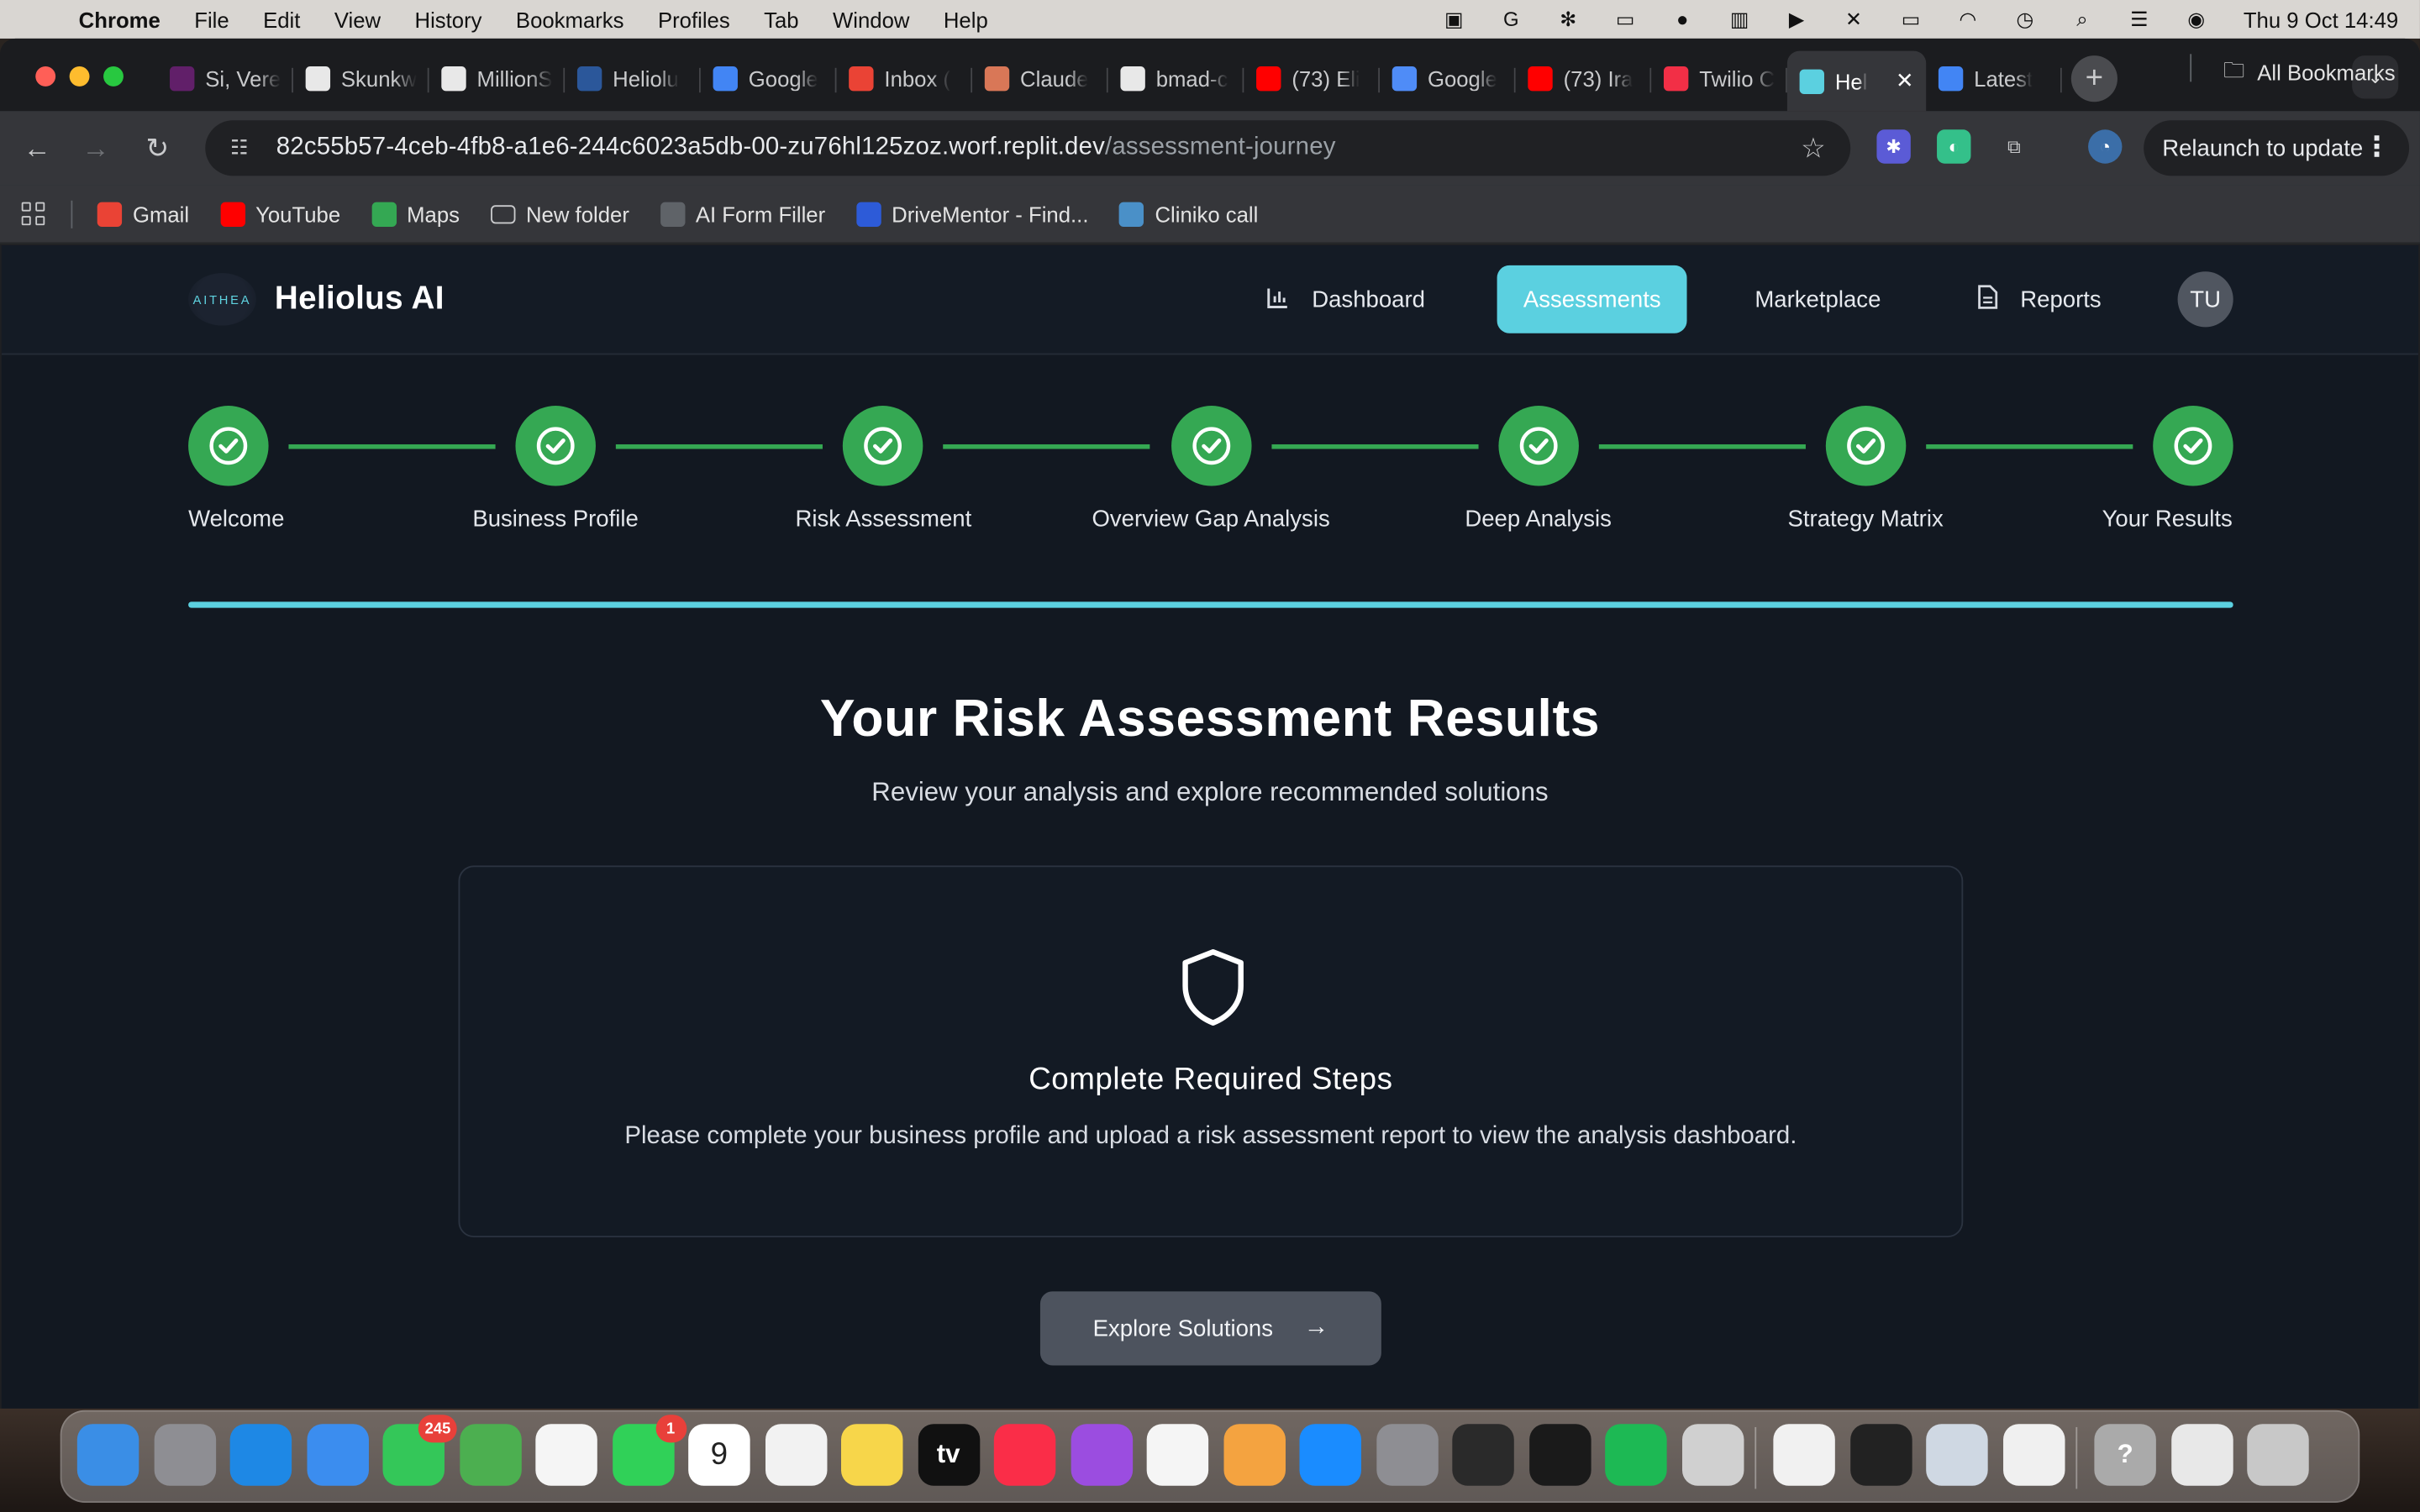  What do you see at coordinates (1345, 299) in the screenshot?
I see `nav-dashboard: Dashboard` at bounding box center [1345, 299].